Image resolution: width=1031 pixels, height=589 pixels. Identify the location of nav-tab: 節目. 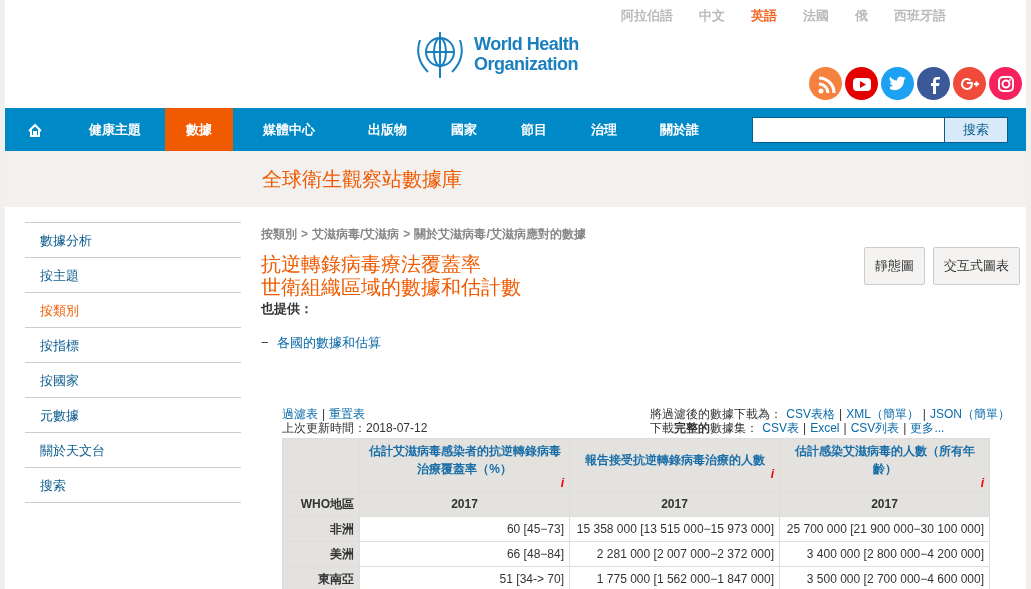
(534, 129).